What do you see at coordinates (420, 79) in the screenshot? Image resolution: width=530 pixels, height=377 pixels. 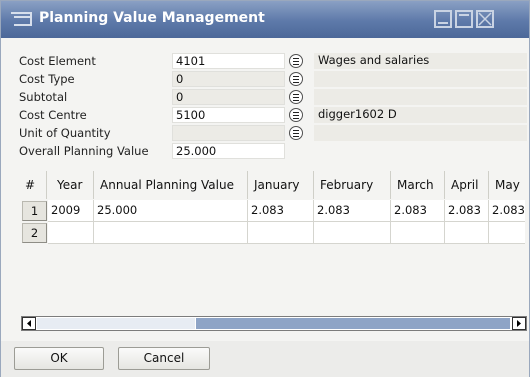 I see `cost-type-description` at bounding box center [420, 79].